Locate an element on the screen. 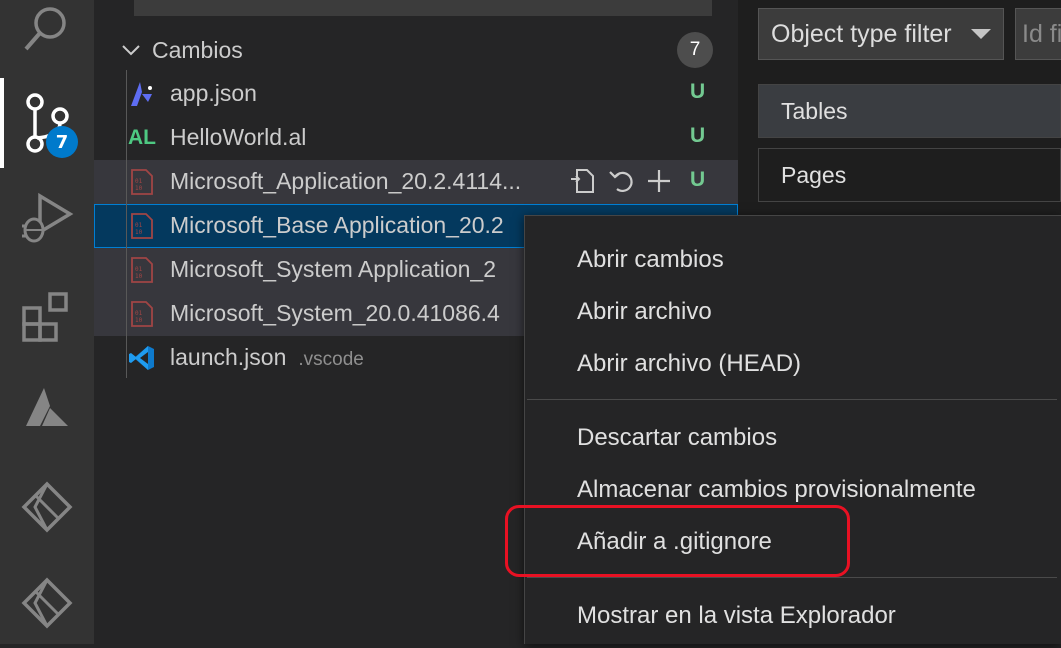  menu-item-label: Almacenar cambios provisionalmente is located at coordinates (776, 489).